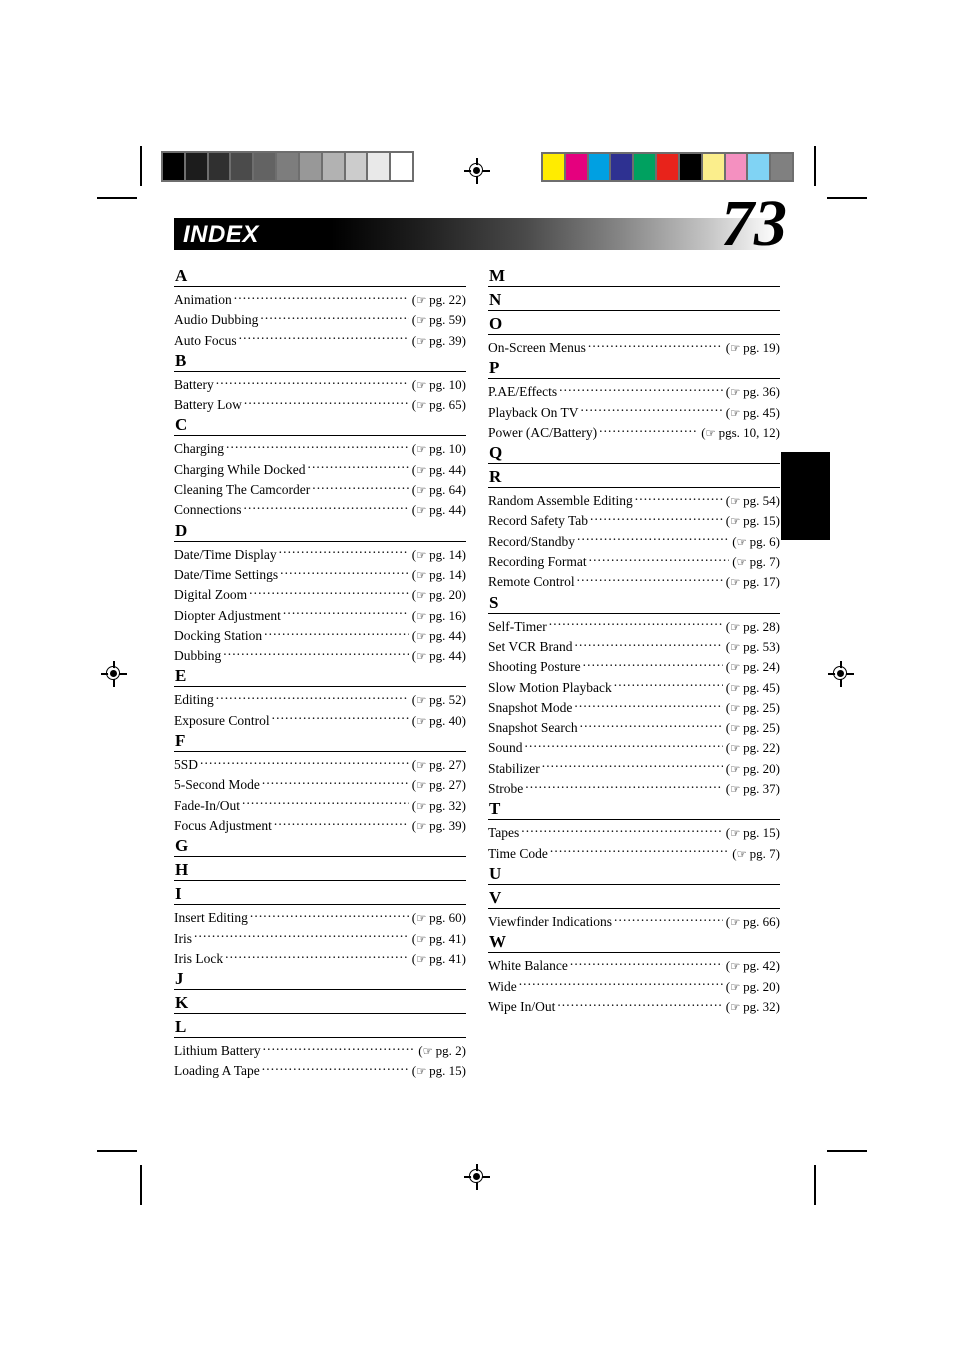  What do you see at coordinates (320, 656) in the screenshot?
I see `index-entry: Dubbing (☞ pg. 44)` at bounding box center [320, 656].